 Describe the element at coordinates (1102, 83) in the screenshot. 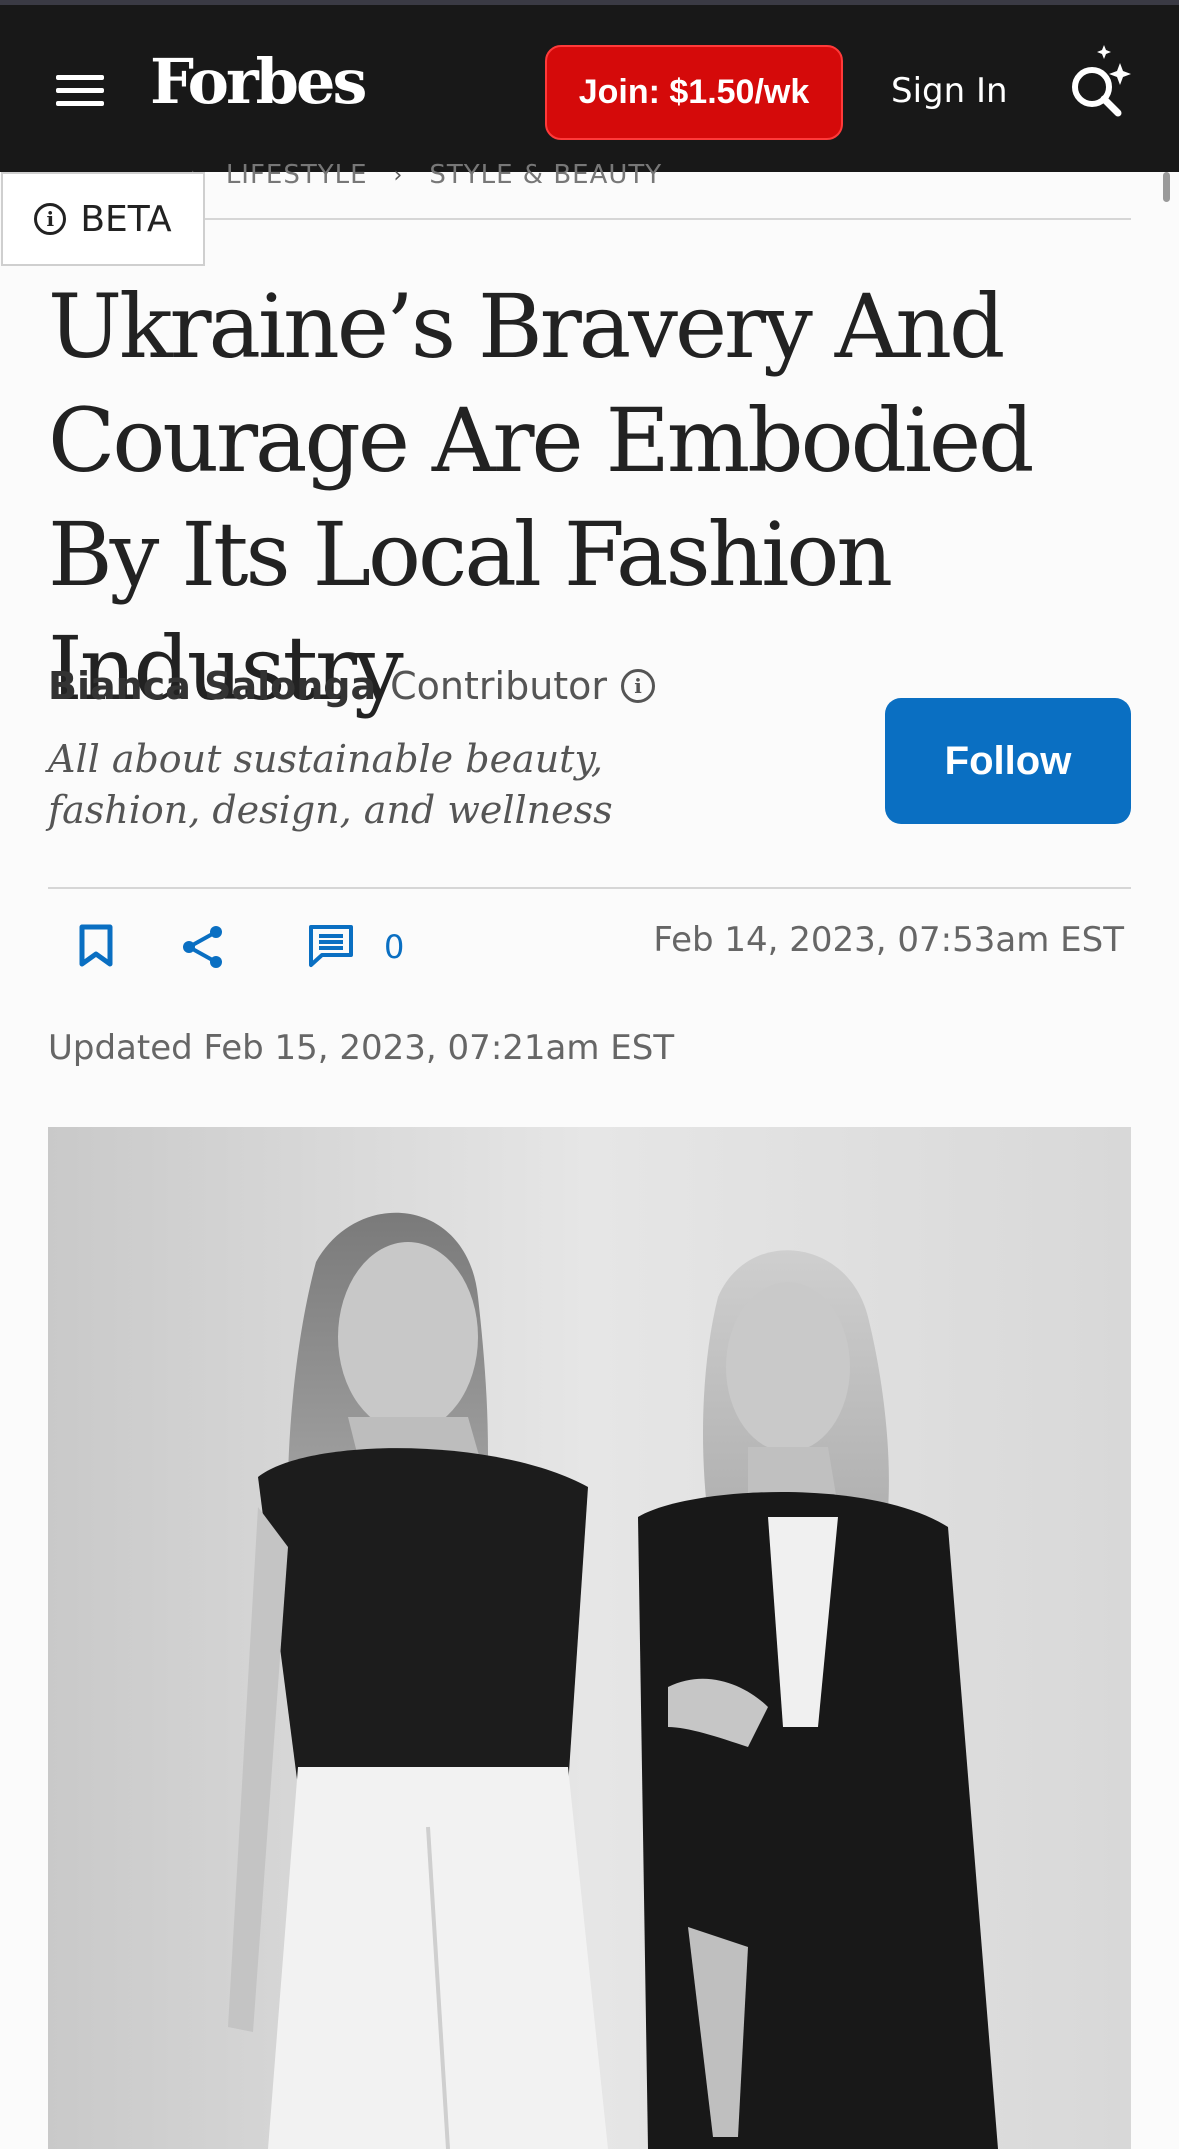

I see `search-sparkle-icon` at that location.